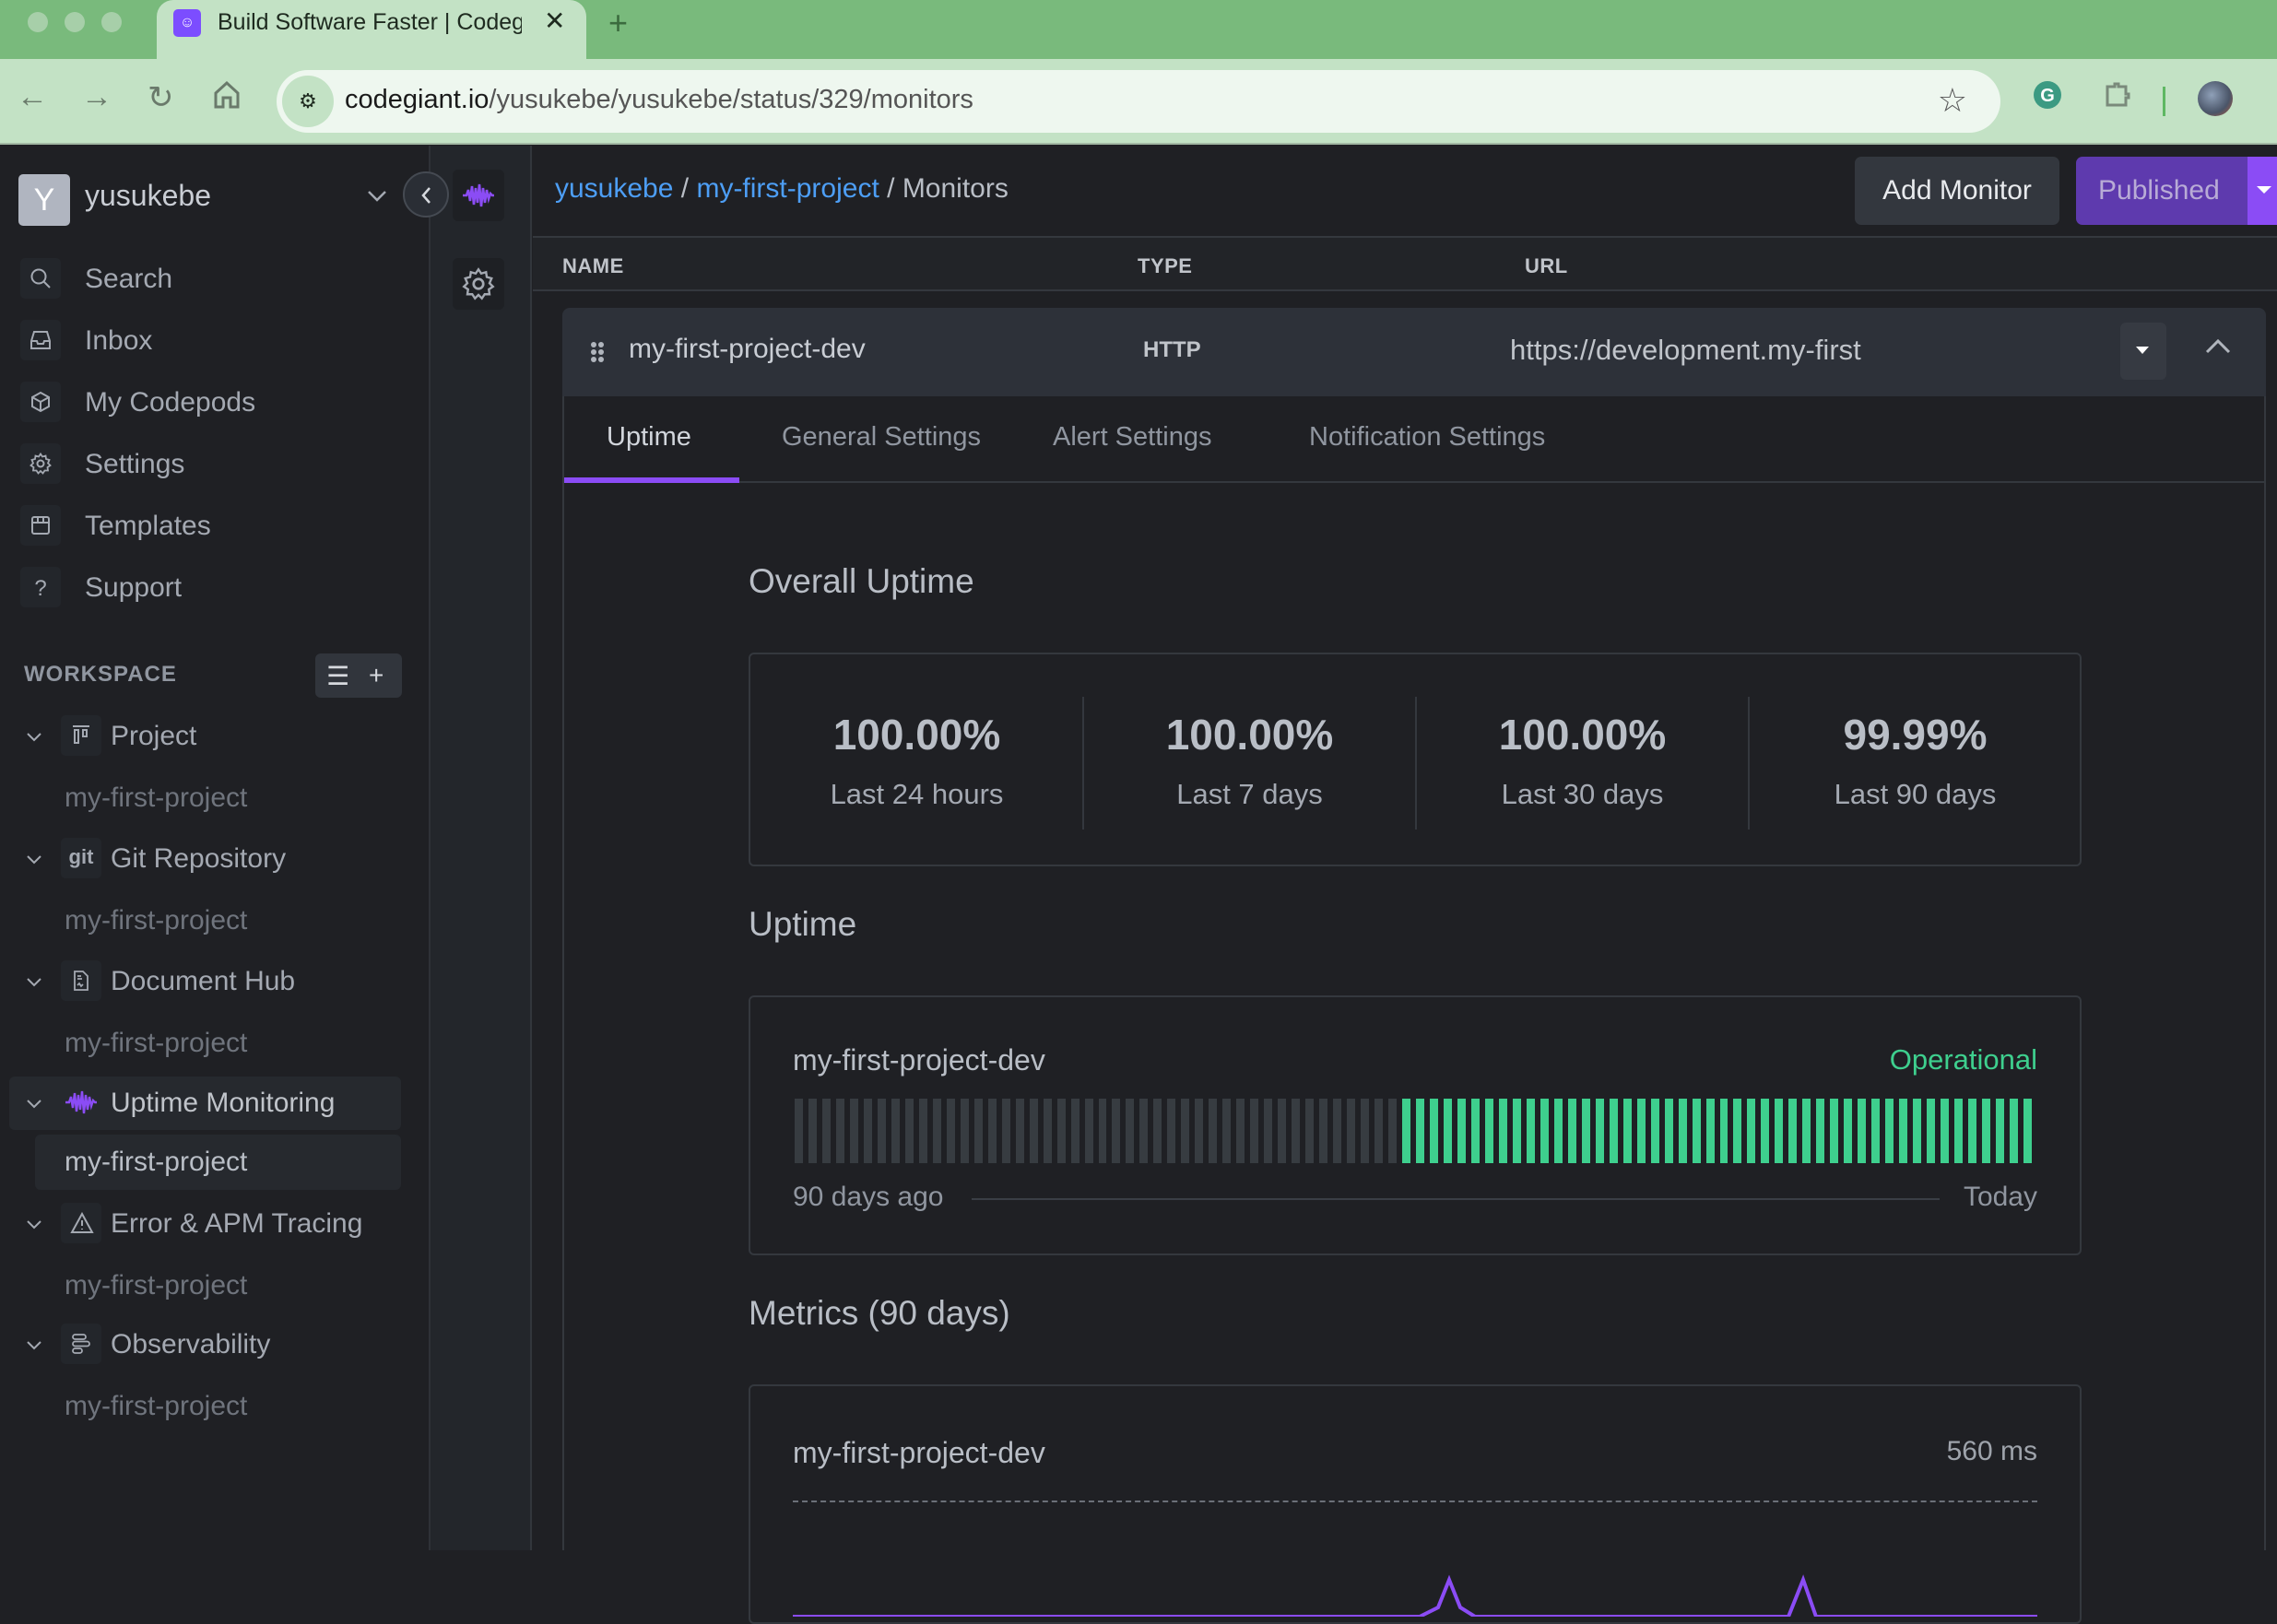  I want to click on bookmark-star-icon: ☆, so click(1952, 100).